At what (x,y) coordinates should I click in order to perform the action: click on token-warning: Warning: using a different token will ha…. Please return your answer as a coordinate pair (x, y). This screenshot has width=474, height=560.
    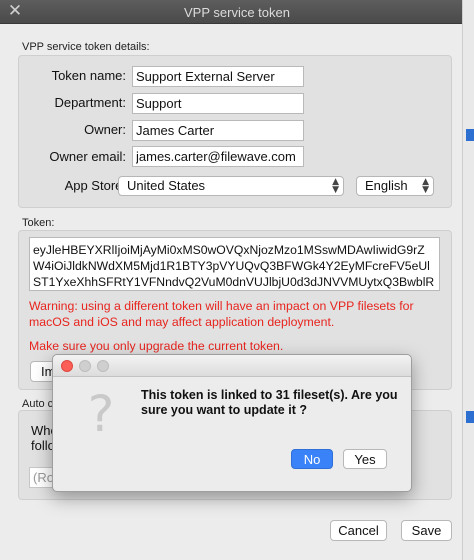
    Looking at the image, I should click on (221, 314).